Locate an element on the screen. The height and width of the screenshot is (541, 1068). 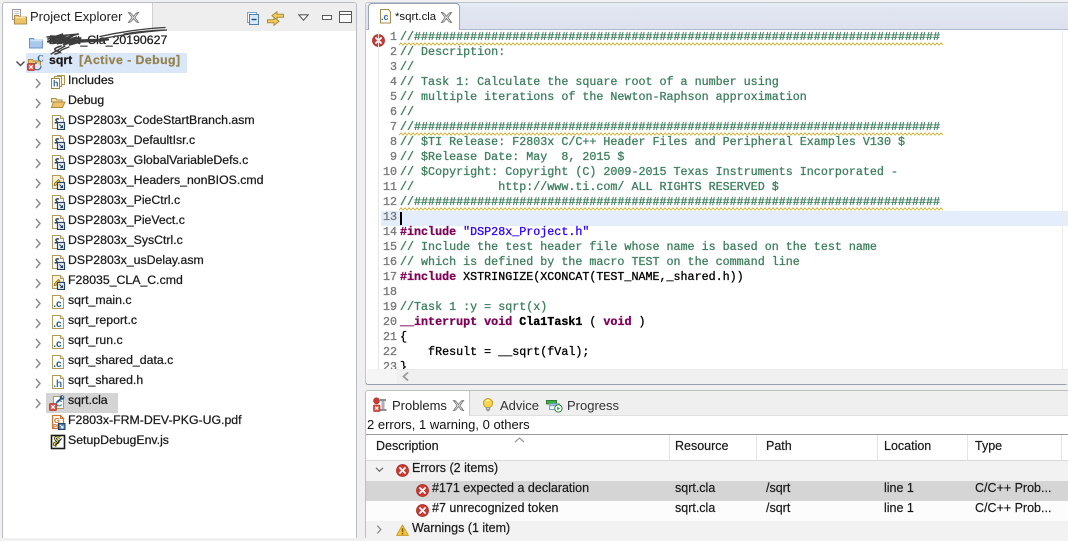
svg-text: .h is located at coordinates (57, 384).